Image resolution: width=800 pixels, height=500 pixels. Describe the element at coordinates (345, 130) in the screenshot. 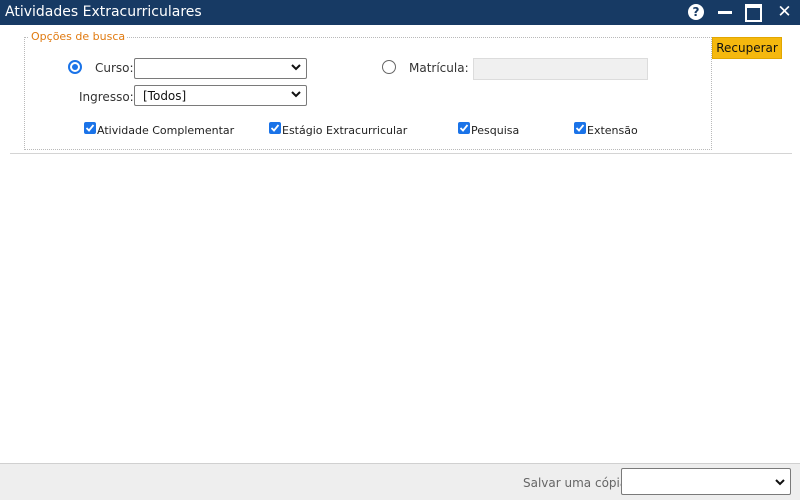

I see `checkbox-label-estagio-extracurricular: Estágio Extracurricular` at that location.